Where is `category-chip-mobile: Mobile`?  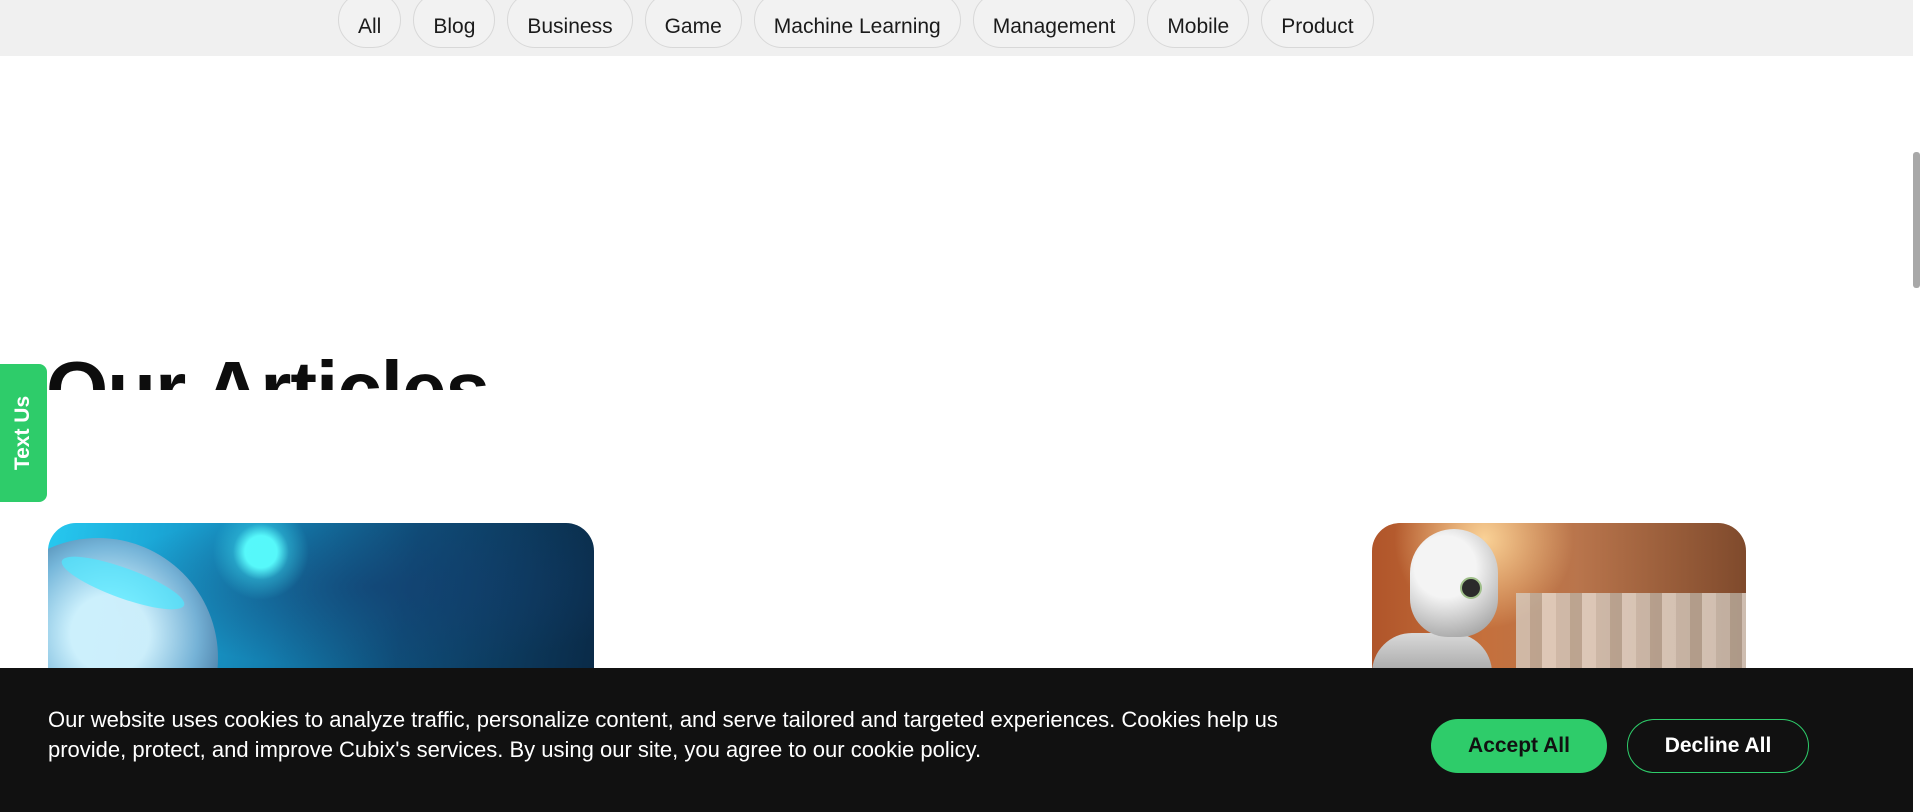
category-chip-mobile: Mobile is located at coordinates (1198, 24).